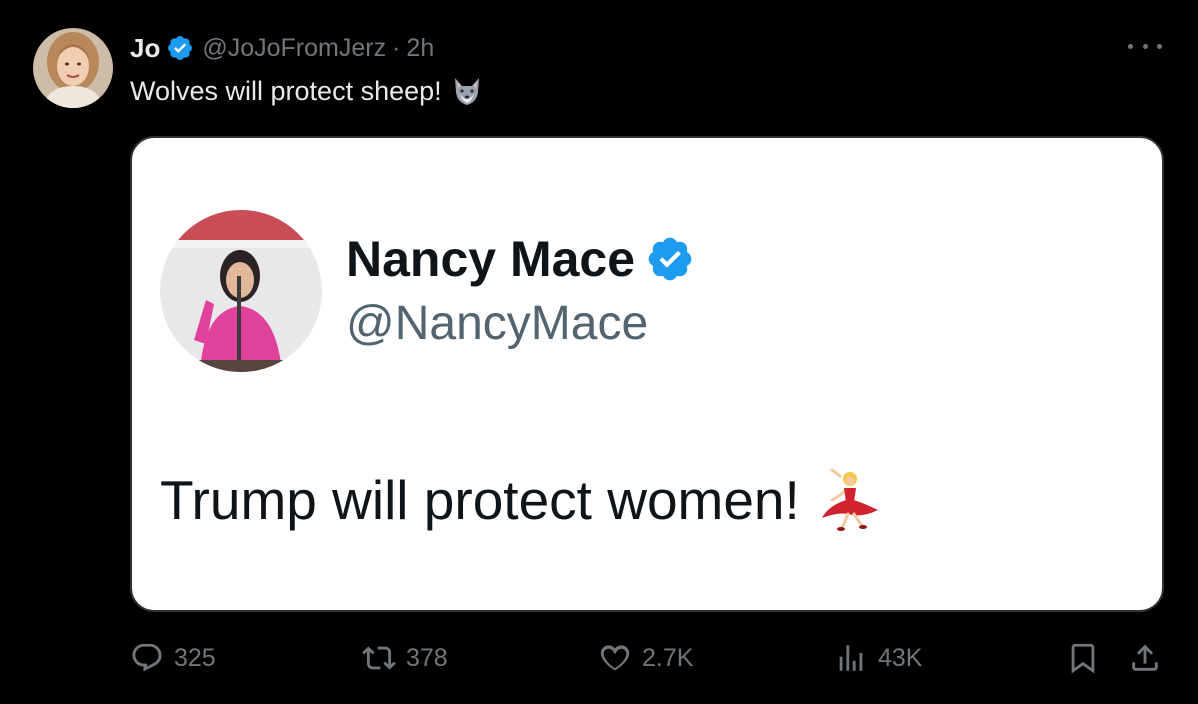  What do you see at coordinates (241, 291) in the screenshot?
I see `image-profile-avatar` at bounding box center [241, 291].